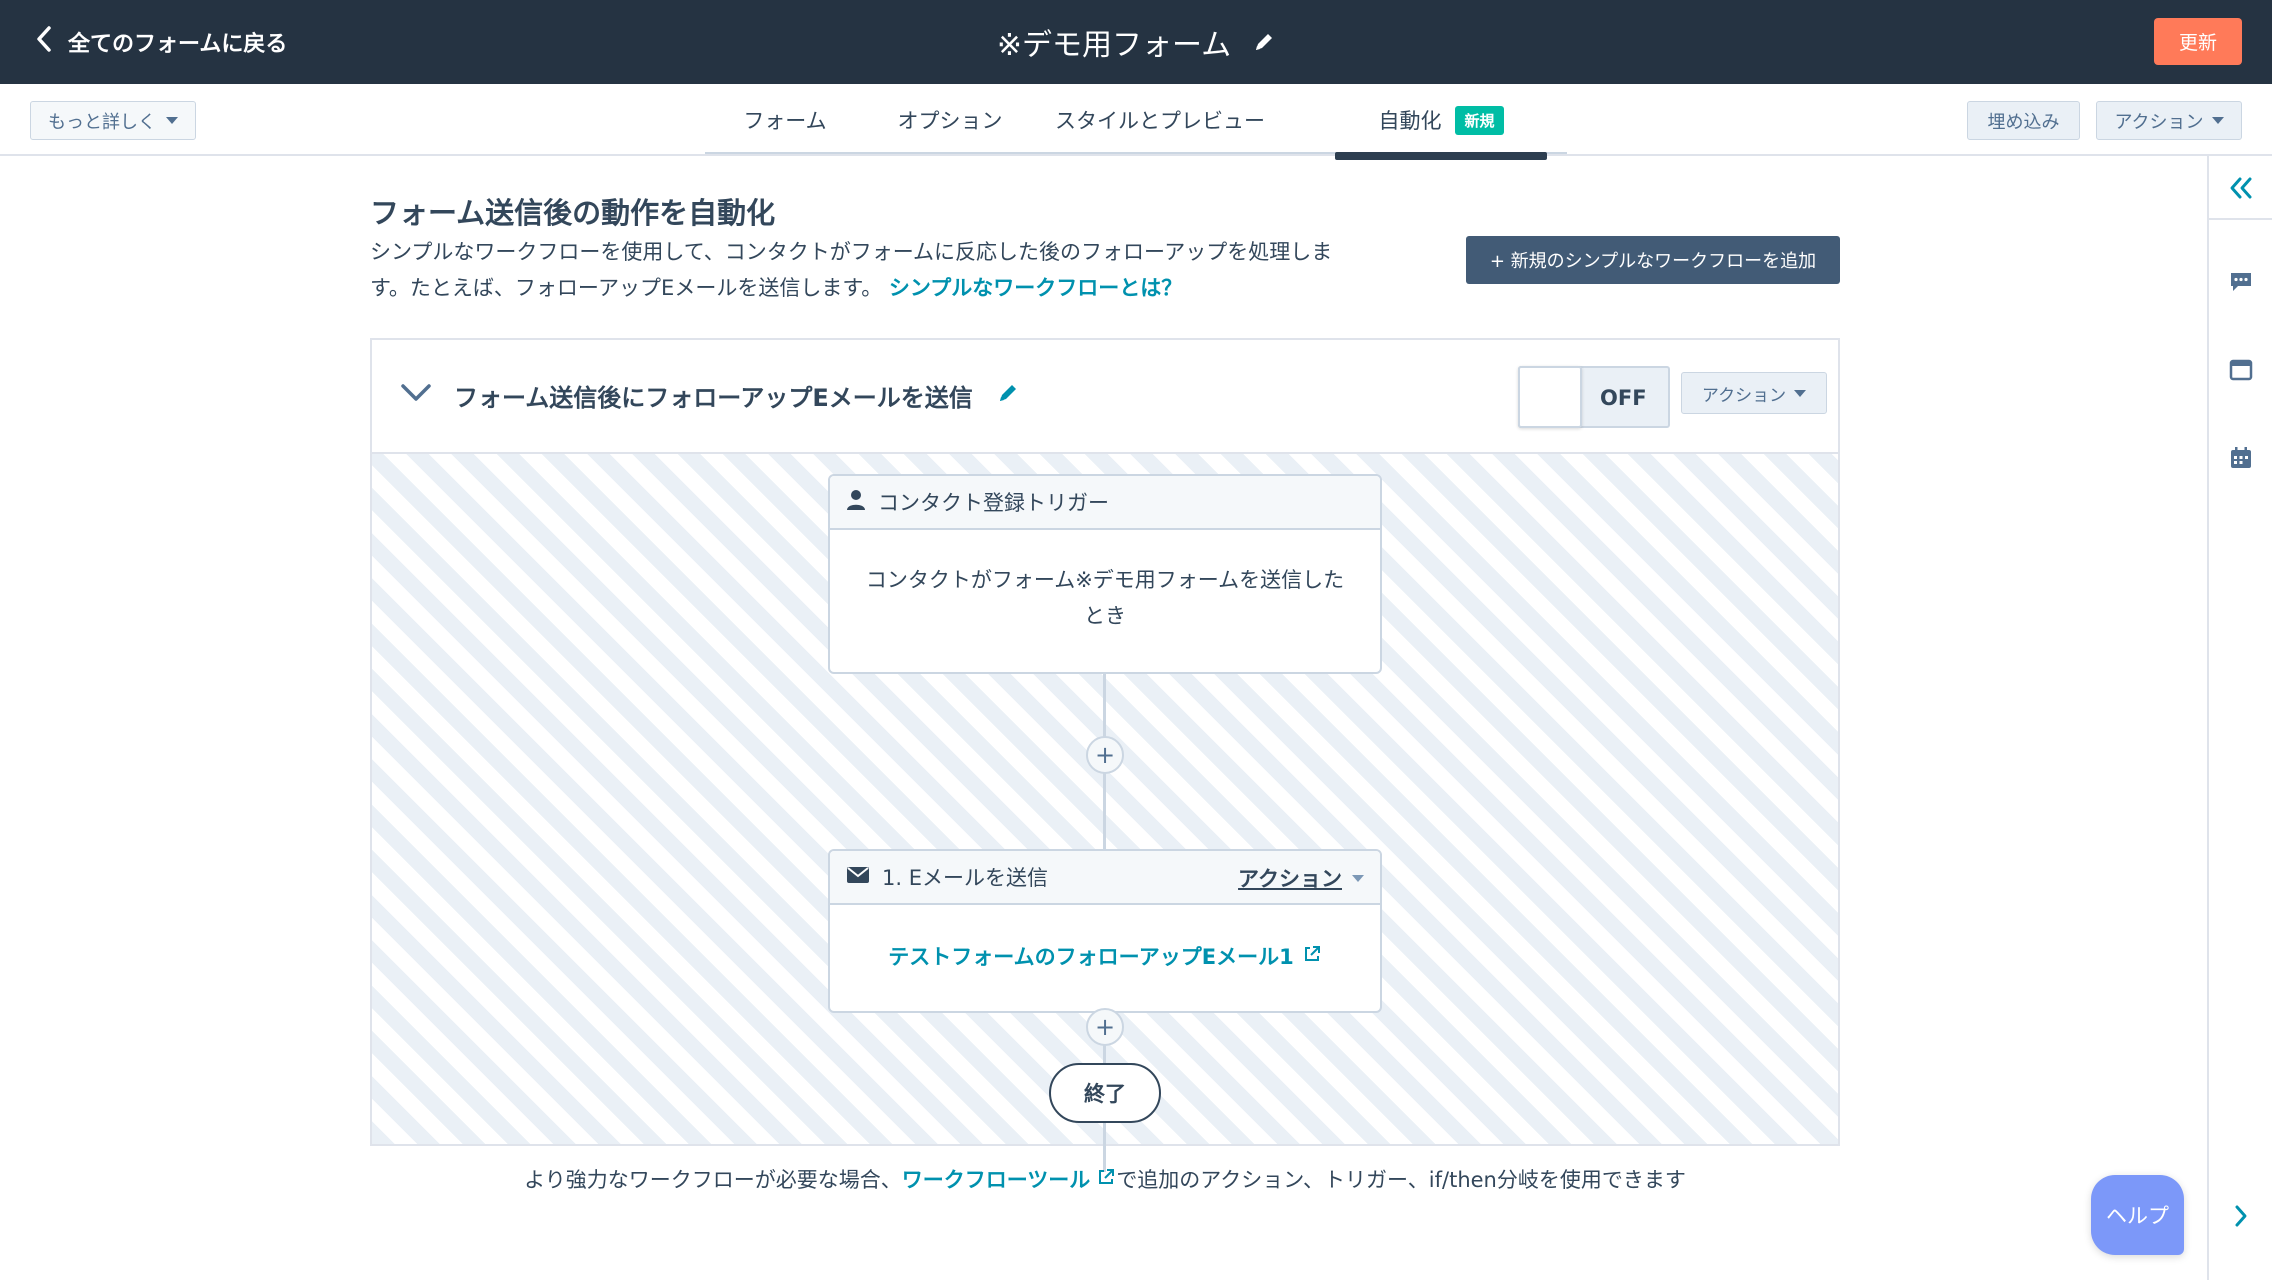 This screenshot has width=2272, height=1280. What do you see at coordinates (1410, 121) in the screenshot?
I see `tab-automation-label: 自動化` at bounding box center [1410, 121].